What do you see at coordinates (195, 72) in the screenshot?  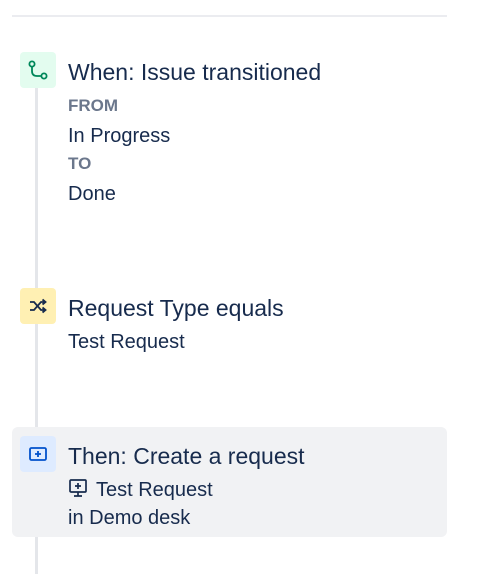 I see `trigger-title: When: Issue transitioned` at bounding box center [195, 72].